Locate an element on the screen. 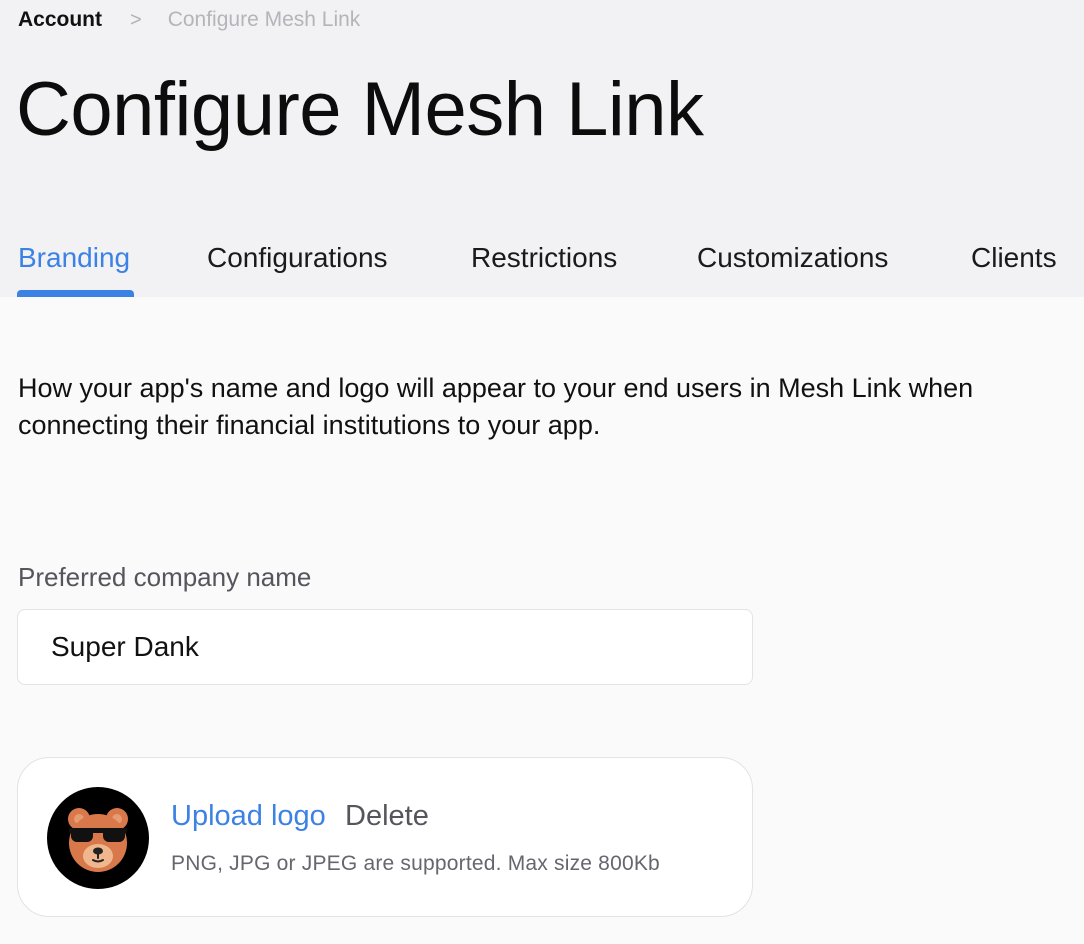 The image size is (1084, 944). breadcrumb-chevron-icon: > is located at coordinates (136, 19).